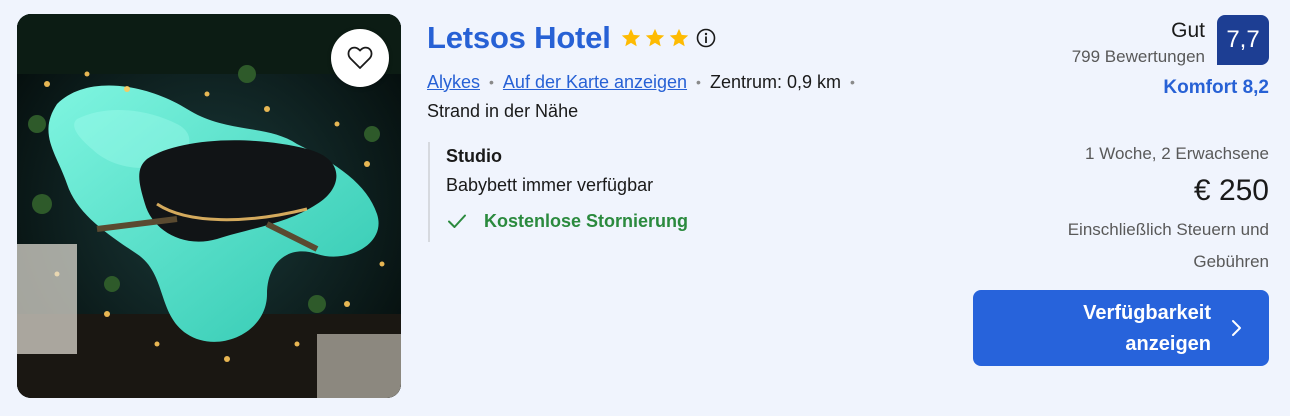 The height and width of the screenshot is (416, 1290). What do you see at coordinates (586, 220) in the screenshot?
I see `free-cancellation-text: Kostenlose Stornierung` at bounding box center [586, 220].